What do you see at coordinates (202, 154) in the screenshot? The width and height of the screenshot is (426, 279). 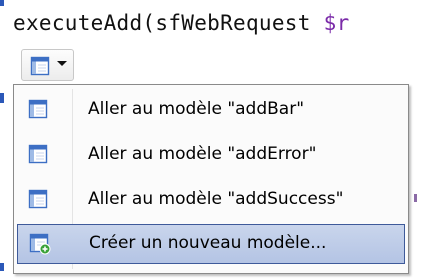 I see `menu-item-label: Aller au modèle "addError"` at bounding box center [202, 154].